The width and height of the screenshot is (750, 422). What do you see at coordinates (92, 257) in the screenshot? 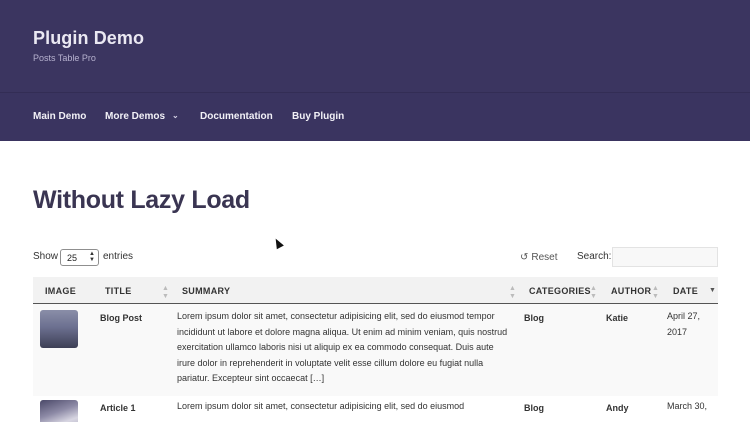
I see `stepper-arrows-icon: ▲ ▼` at bounding box center [92, 257].